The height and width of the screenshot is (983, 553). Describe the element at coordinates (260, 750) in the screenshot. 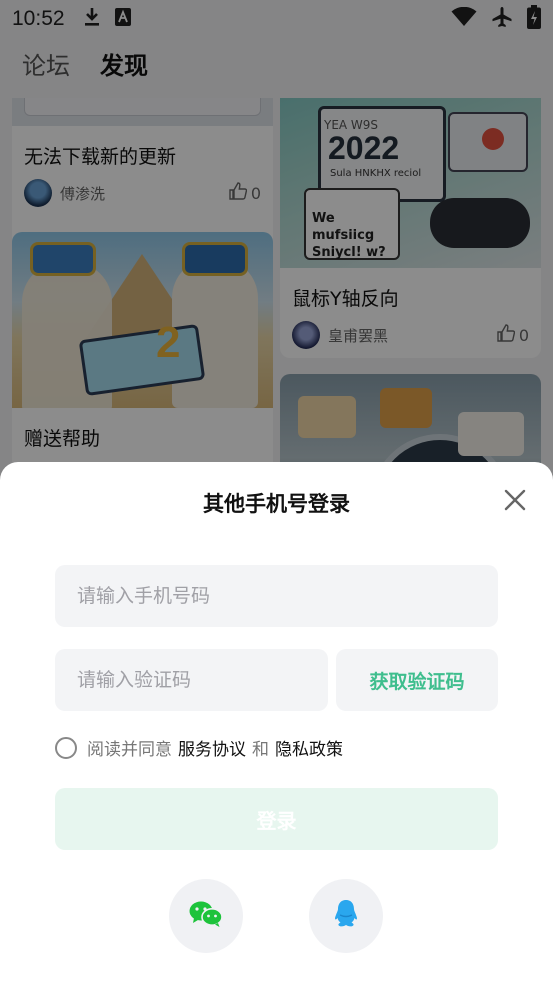

I see `and-label: 和` at that location.